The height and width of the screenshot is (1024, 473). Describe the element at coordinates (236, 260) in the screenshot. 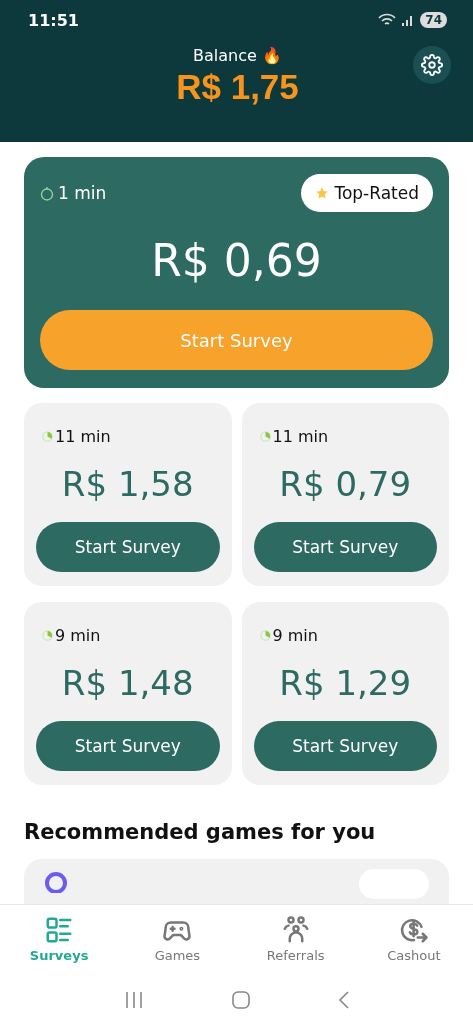

I see `survey-reward: R$ 0,69` at that location.